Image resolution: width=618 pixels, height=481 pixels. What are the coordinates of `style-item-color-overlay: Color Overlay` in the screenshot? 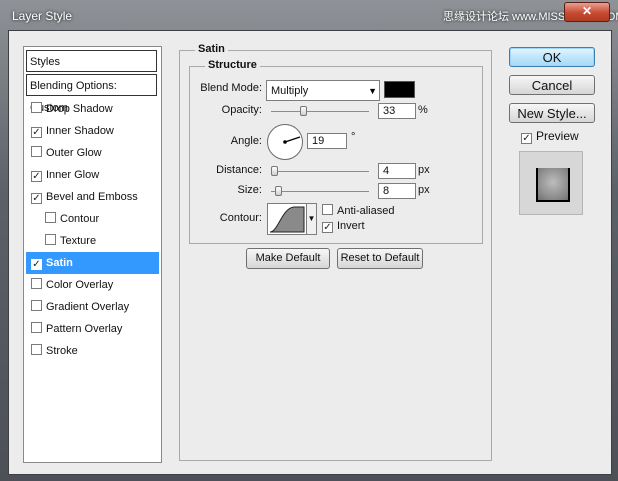 It's located at (92, 285).